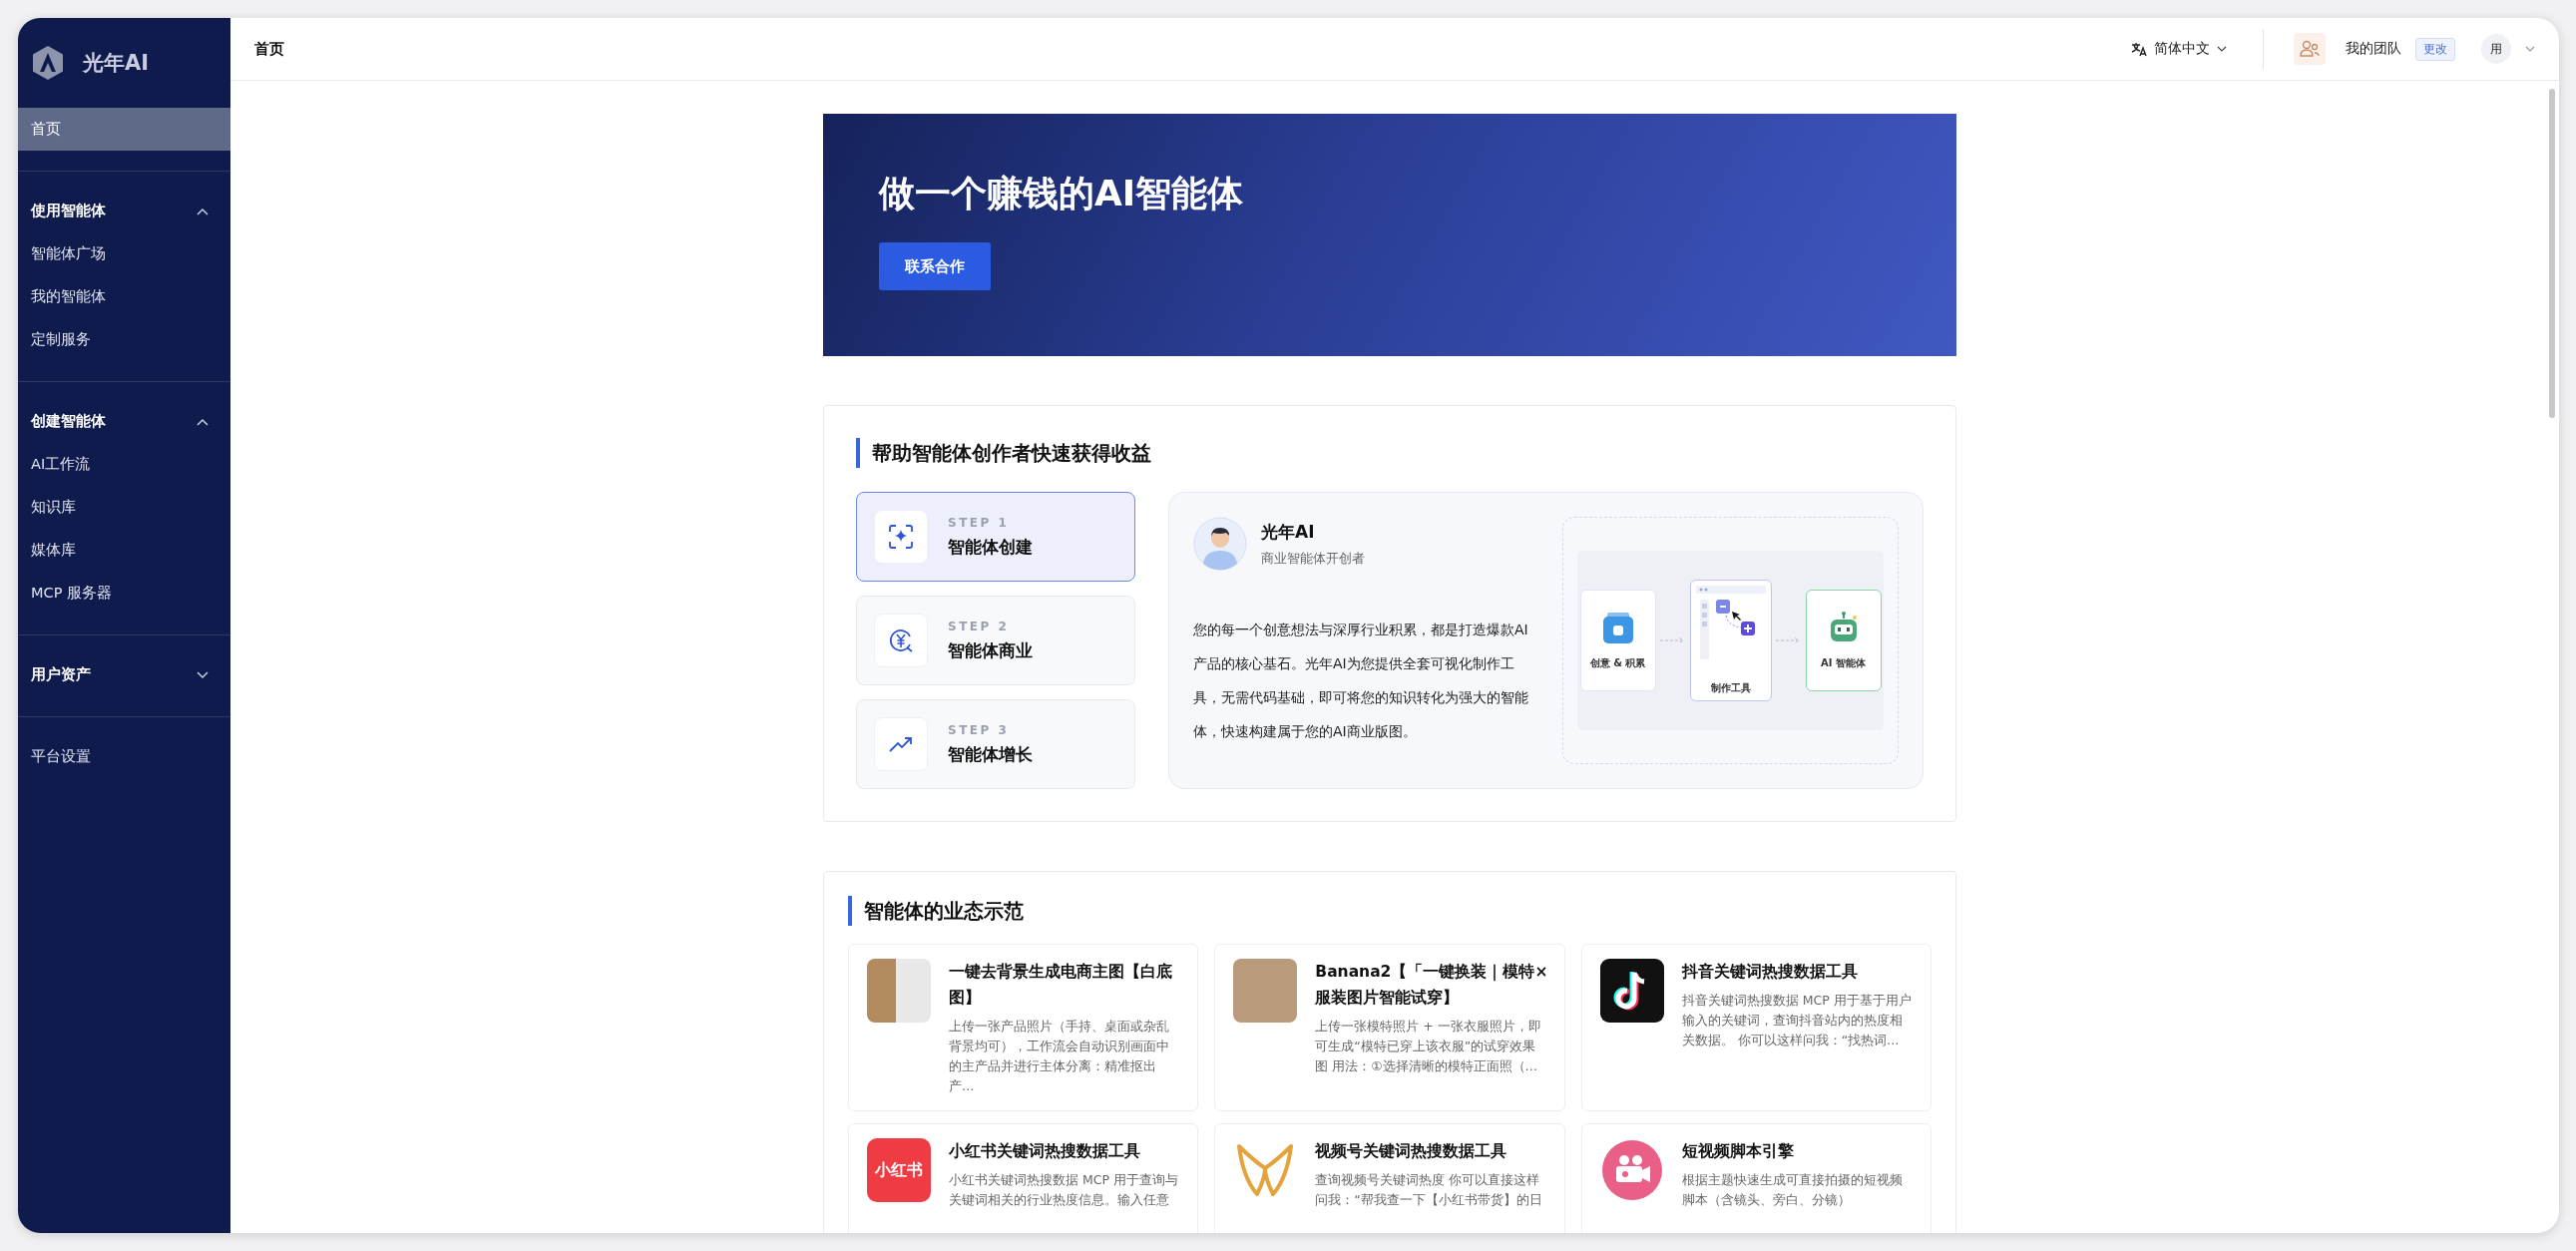 The image size is (2576, 1251). I want to click on intro-text: 您的每一个创意想法与深厚行业积累，都是打造爆款AI产品的核心基石。光年AI为您提供全套可视化制作工具，无需代码基础，即可将您的知识转化为强大的智能体，快速构建属于您的AI商业版图。, so click(1361, 681).